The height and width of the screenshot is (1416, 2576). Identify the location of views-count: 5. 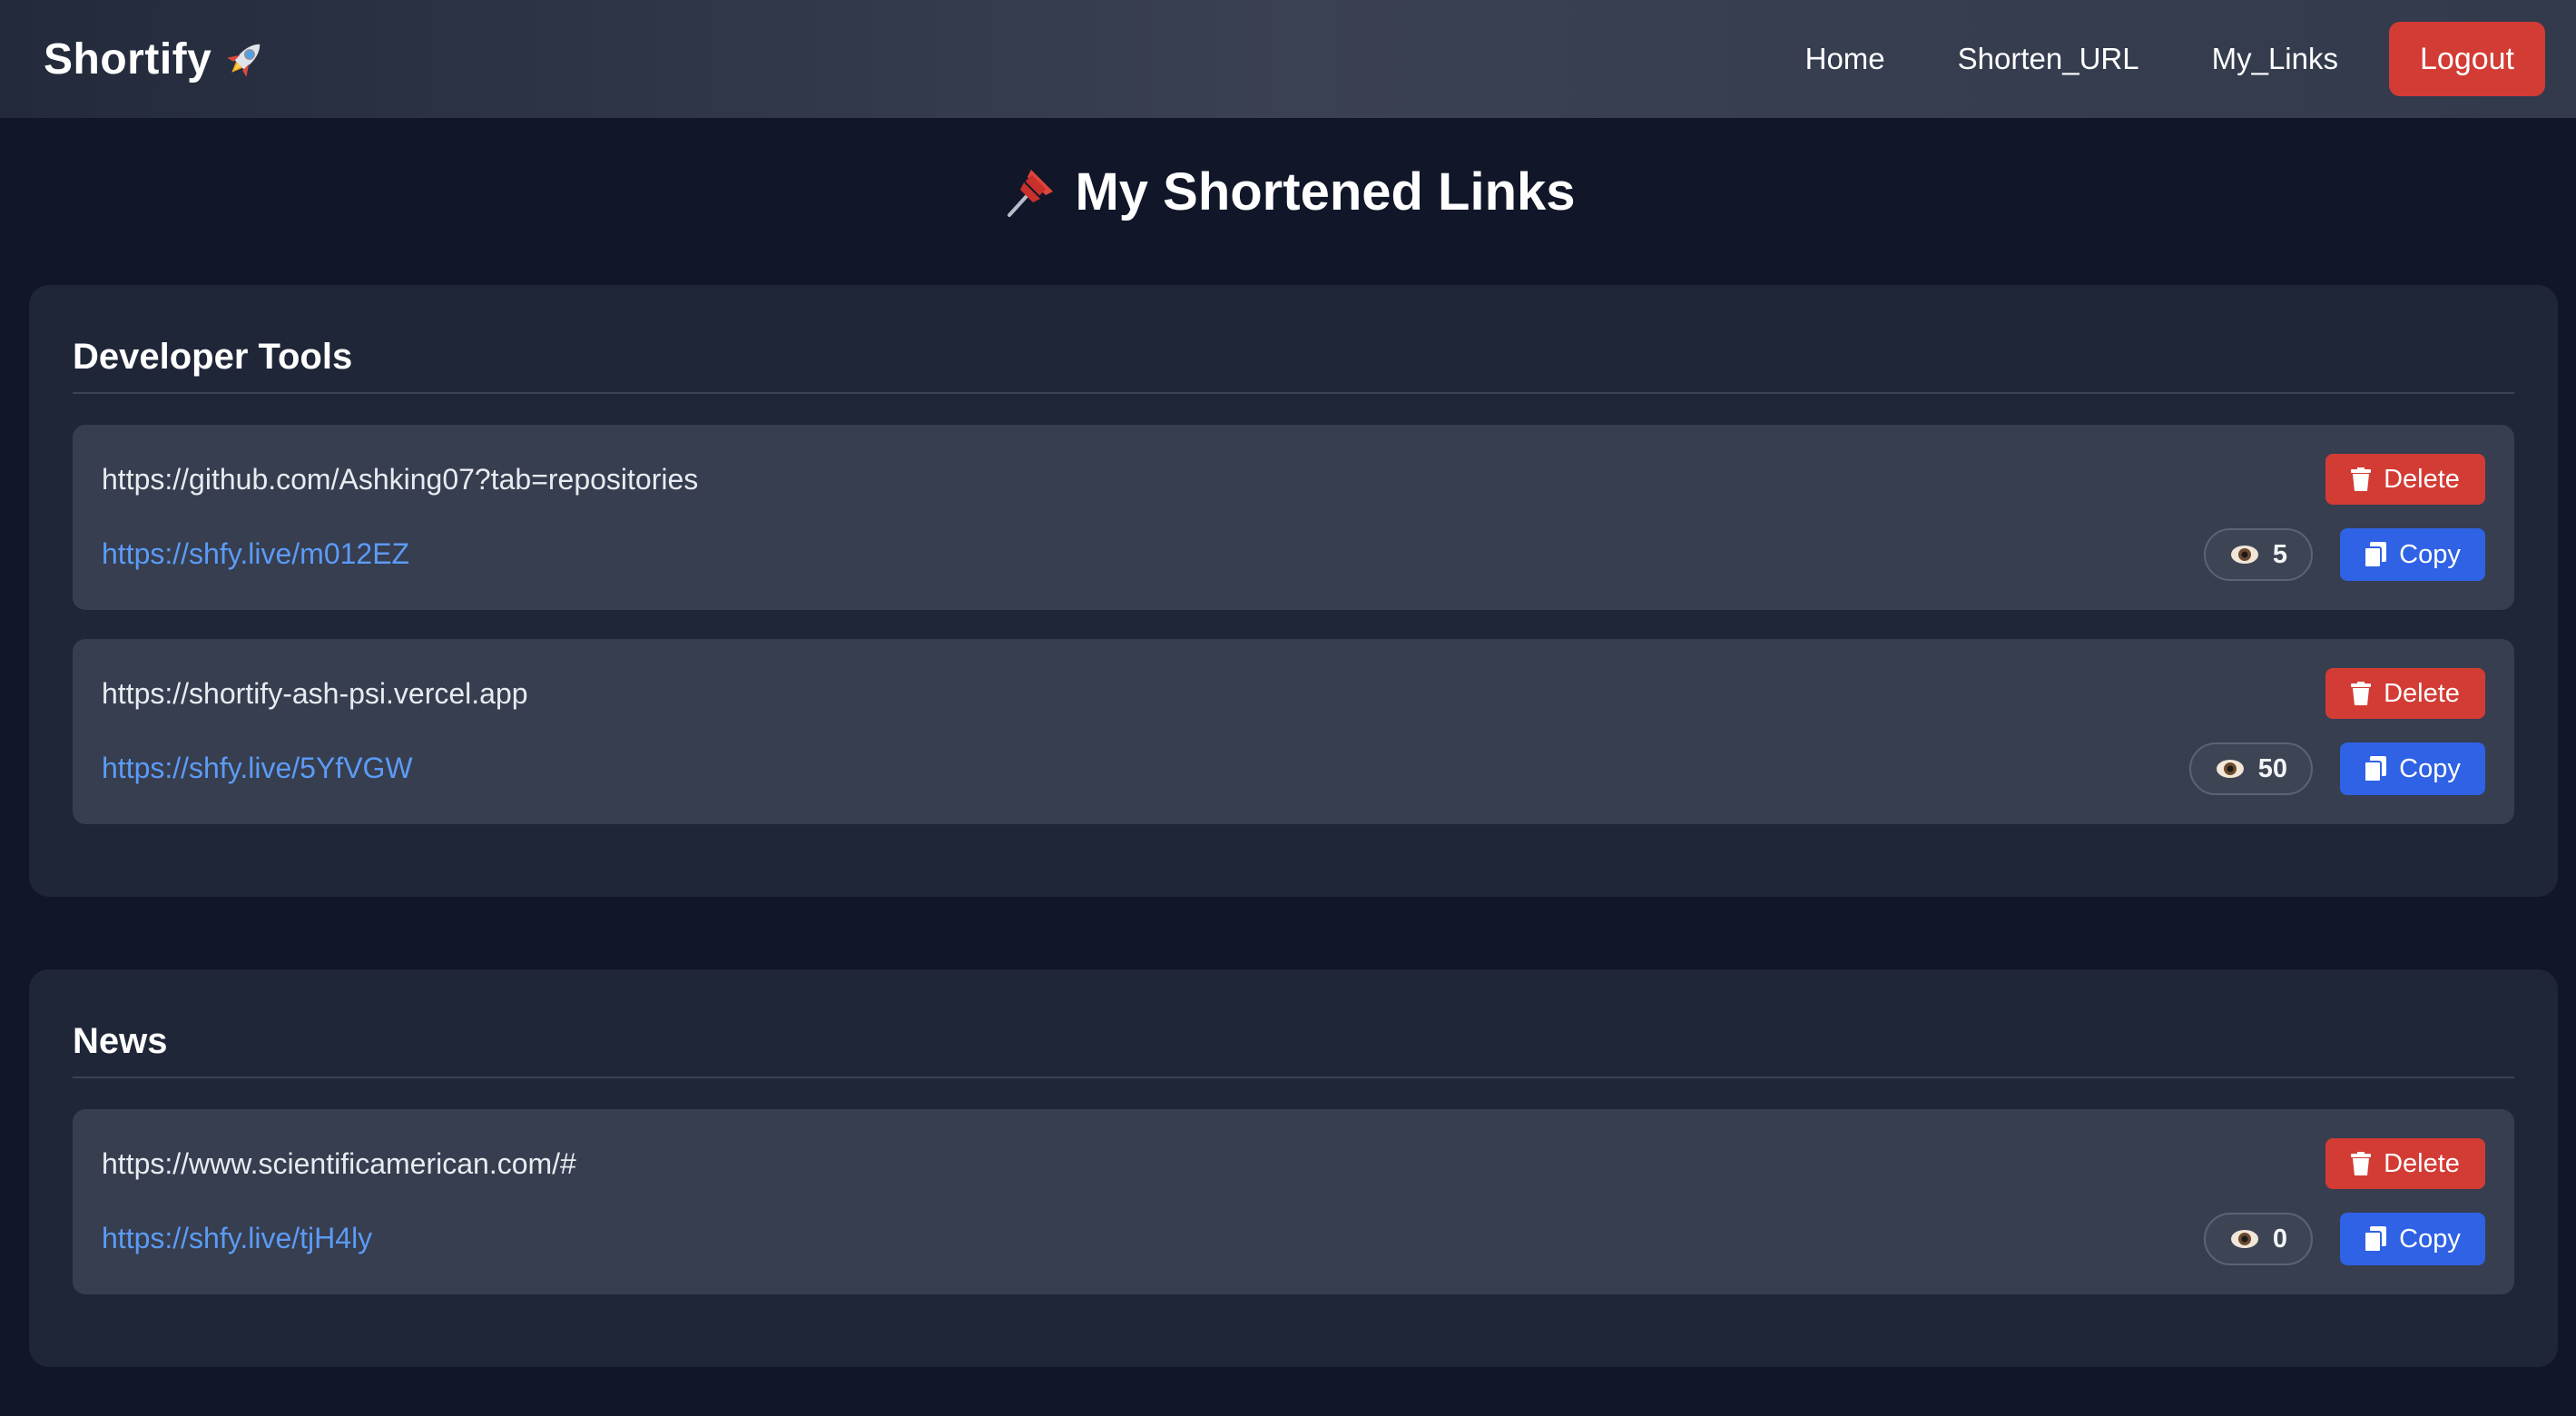
(2279, 554).